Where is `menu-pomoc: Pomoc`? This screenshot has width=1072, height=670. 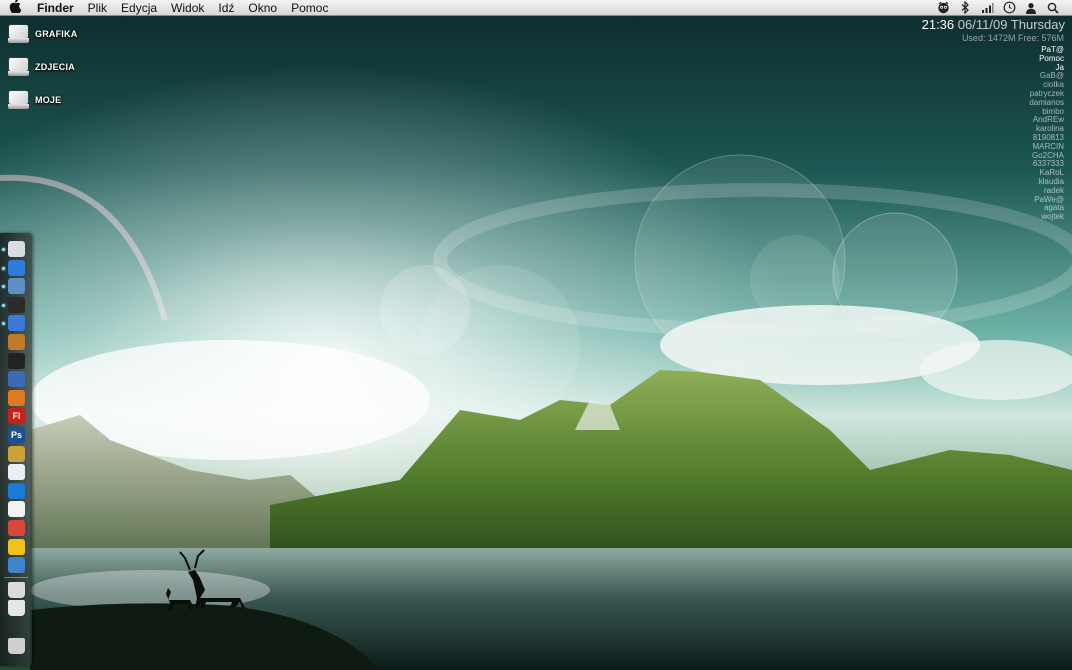
menu-pomoc: Pomoc is located at coordinates (309, 8).